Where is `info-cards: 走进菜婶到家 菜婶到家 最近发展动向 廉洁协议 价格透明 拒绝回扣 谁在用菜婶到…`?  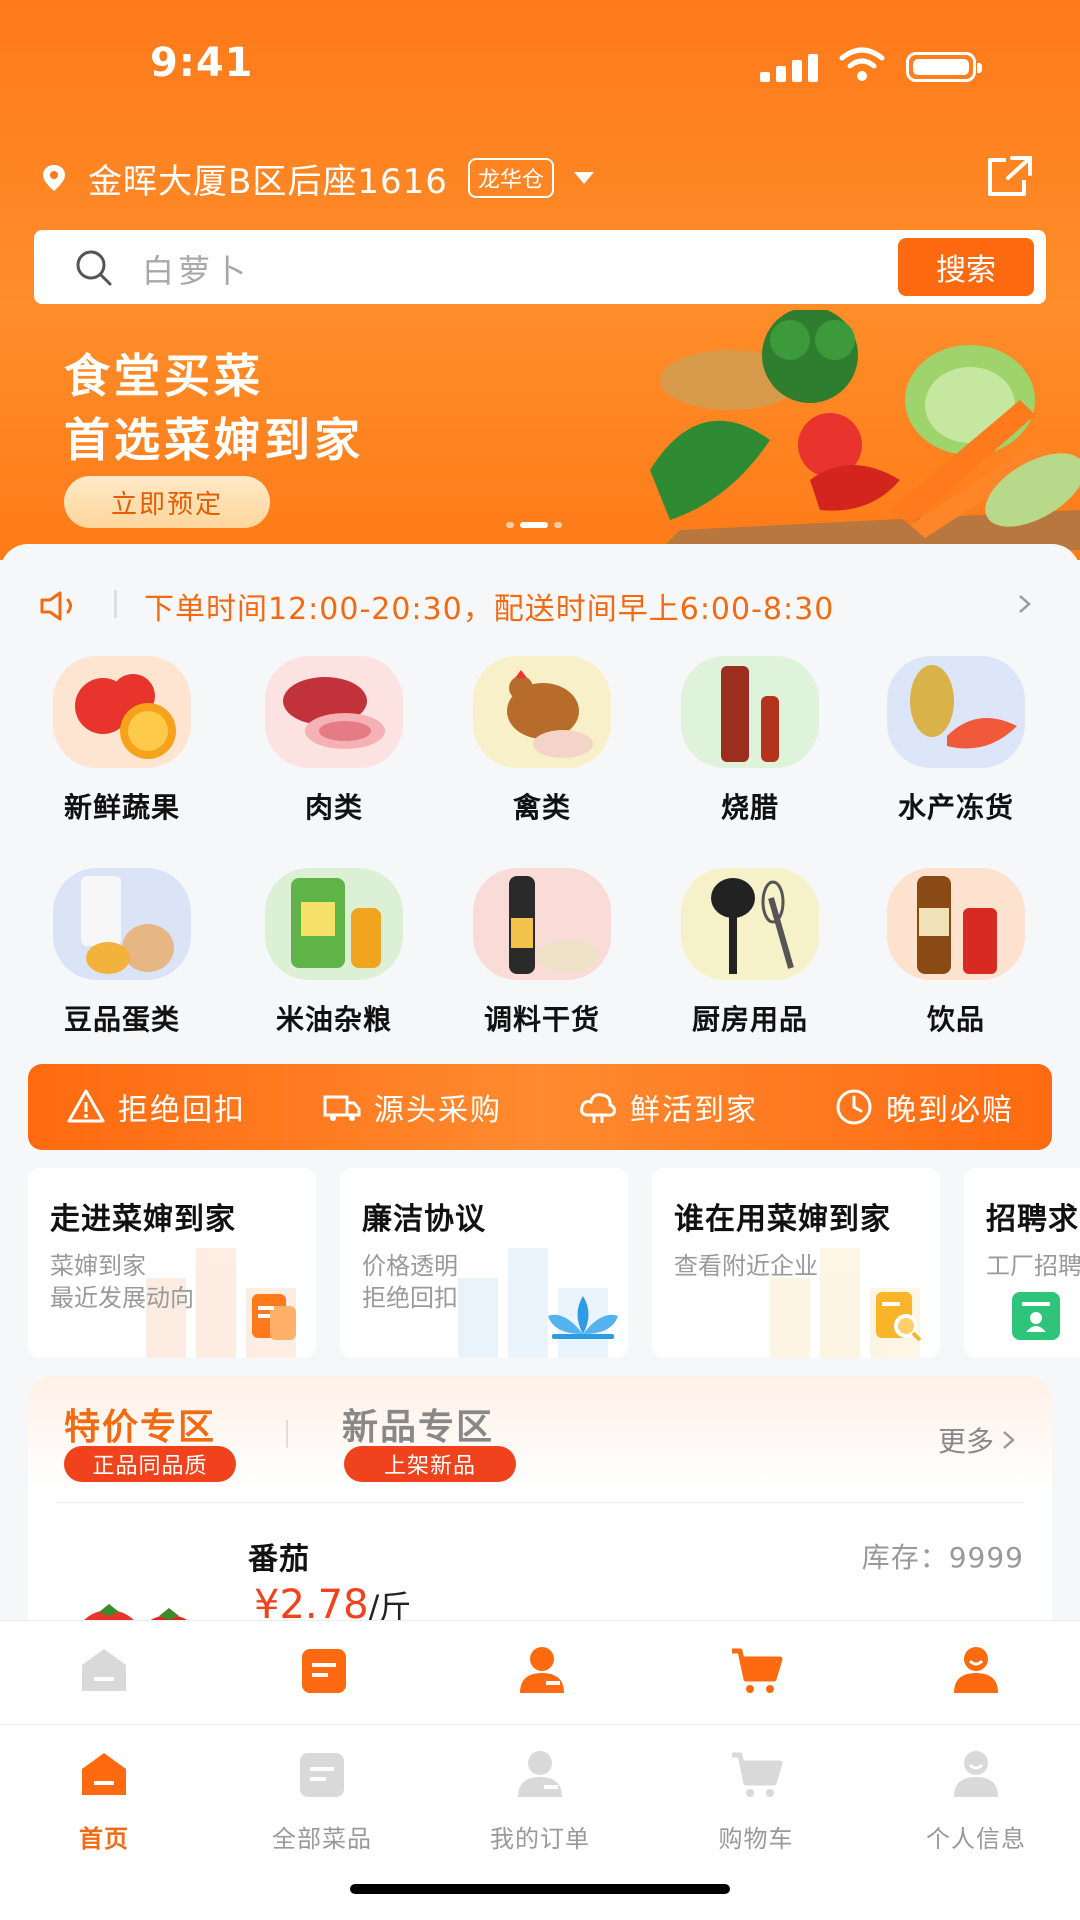 info-cards: 走进菜婶到家 菜婶到家 最近发展动向 廉洁协议 价格透明 拒绝回扣 谁在用菜婶到… is located at coordinates (554, 1263).